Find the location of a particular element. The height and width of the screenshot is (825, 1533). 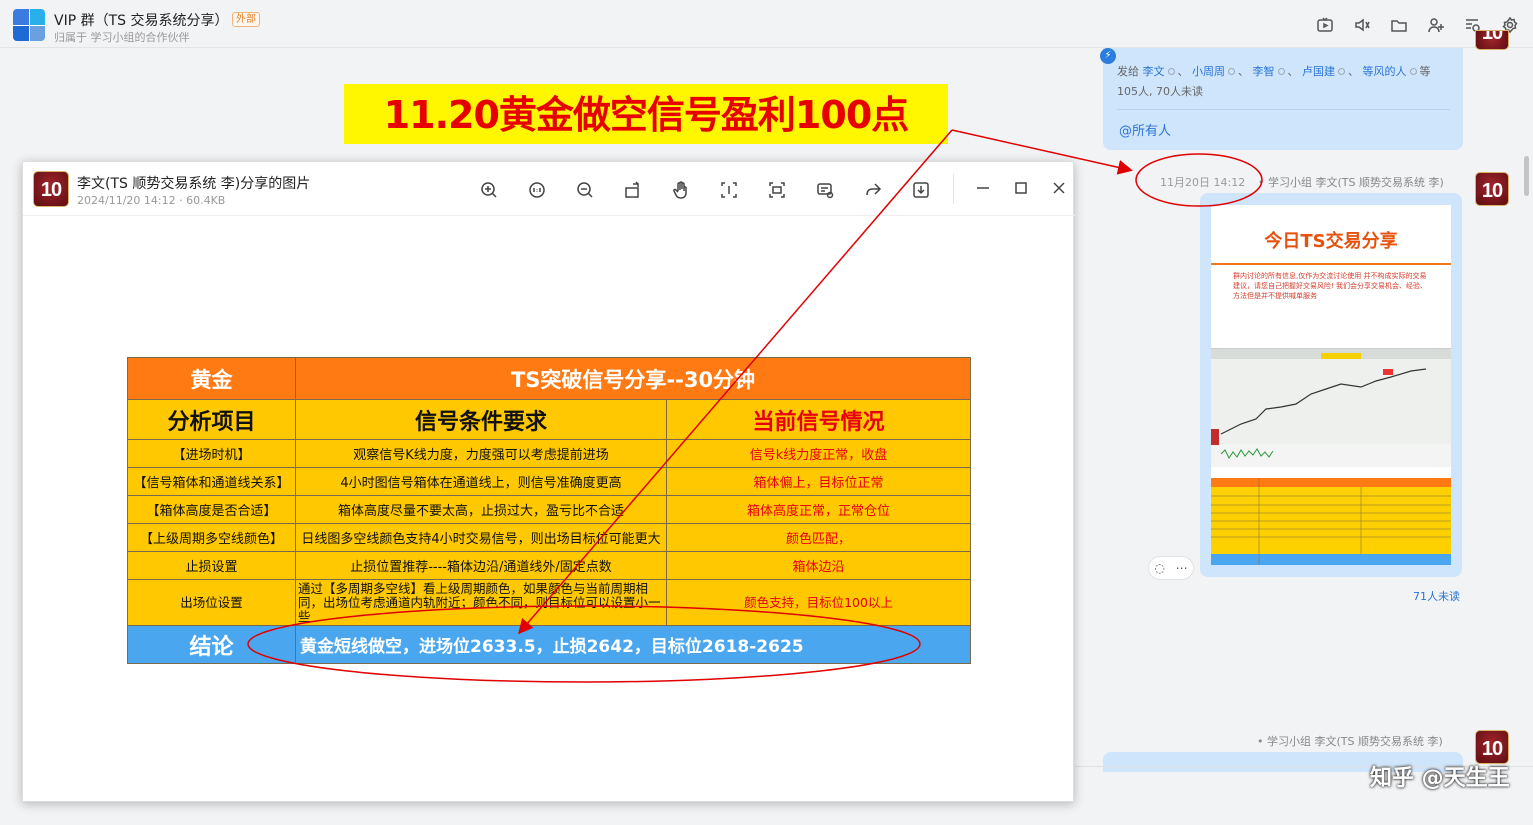

zoom-out-icon is located at coordinates (585, 190).